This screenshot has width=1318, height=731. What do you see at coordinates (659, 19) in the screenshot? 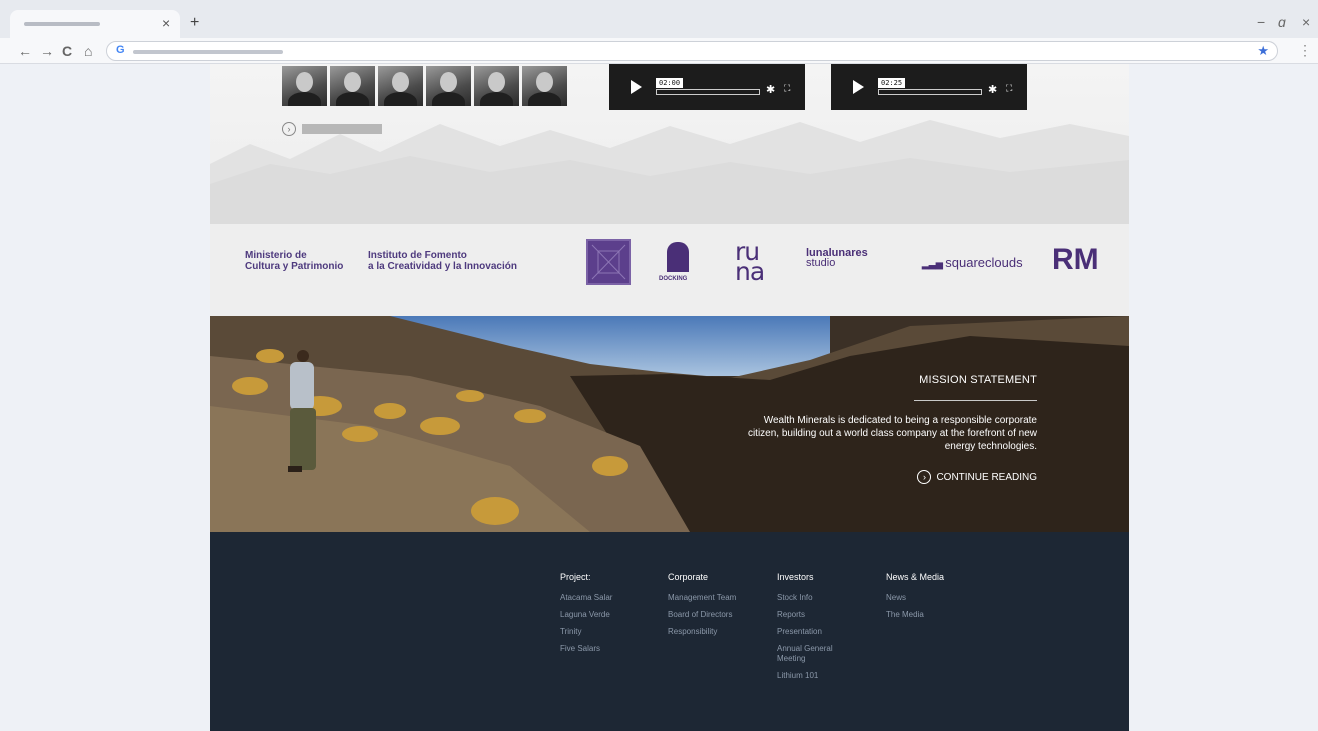
I see `browser-tab-bar: × + − ɑ ×` at bounding box center [659, 19].